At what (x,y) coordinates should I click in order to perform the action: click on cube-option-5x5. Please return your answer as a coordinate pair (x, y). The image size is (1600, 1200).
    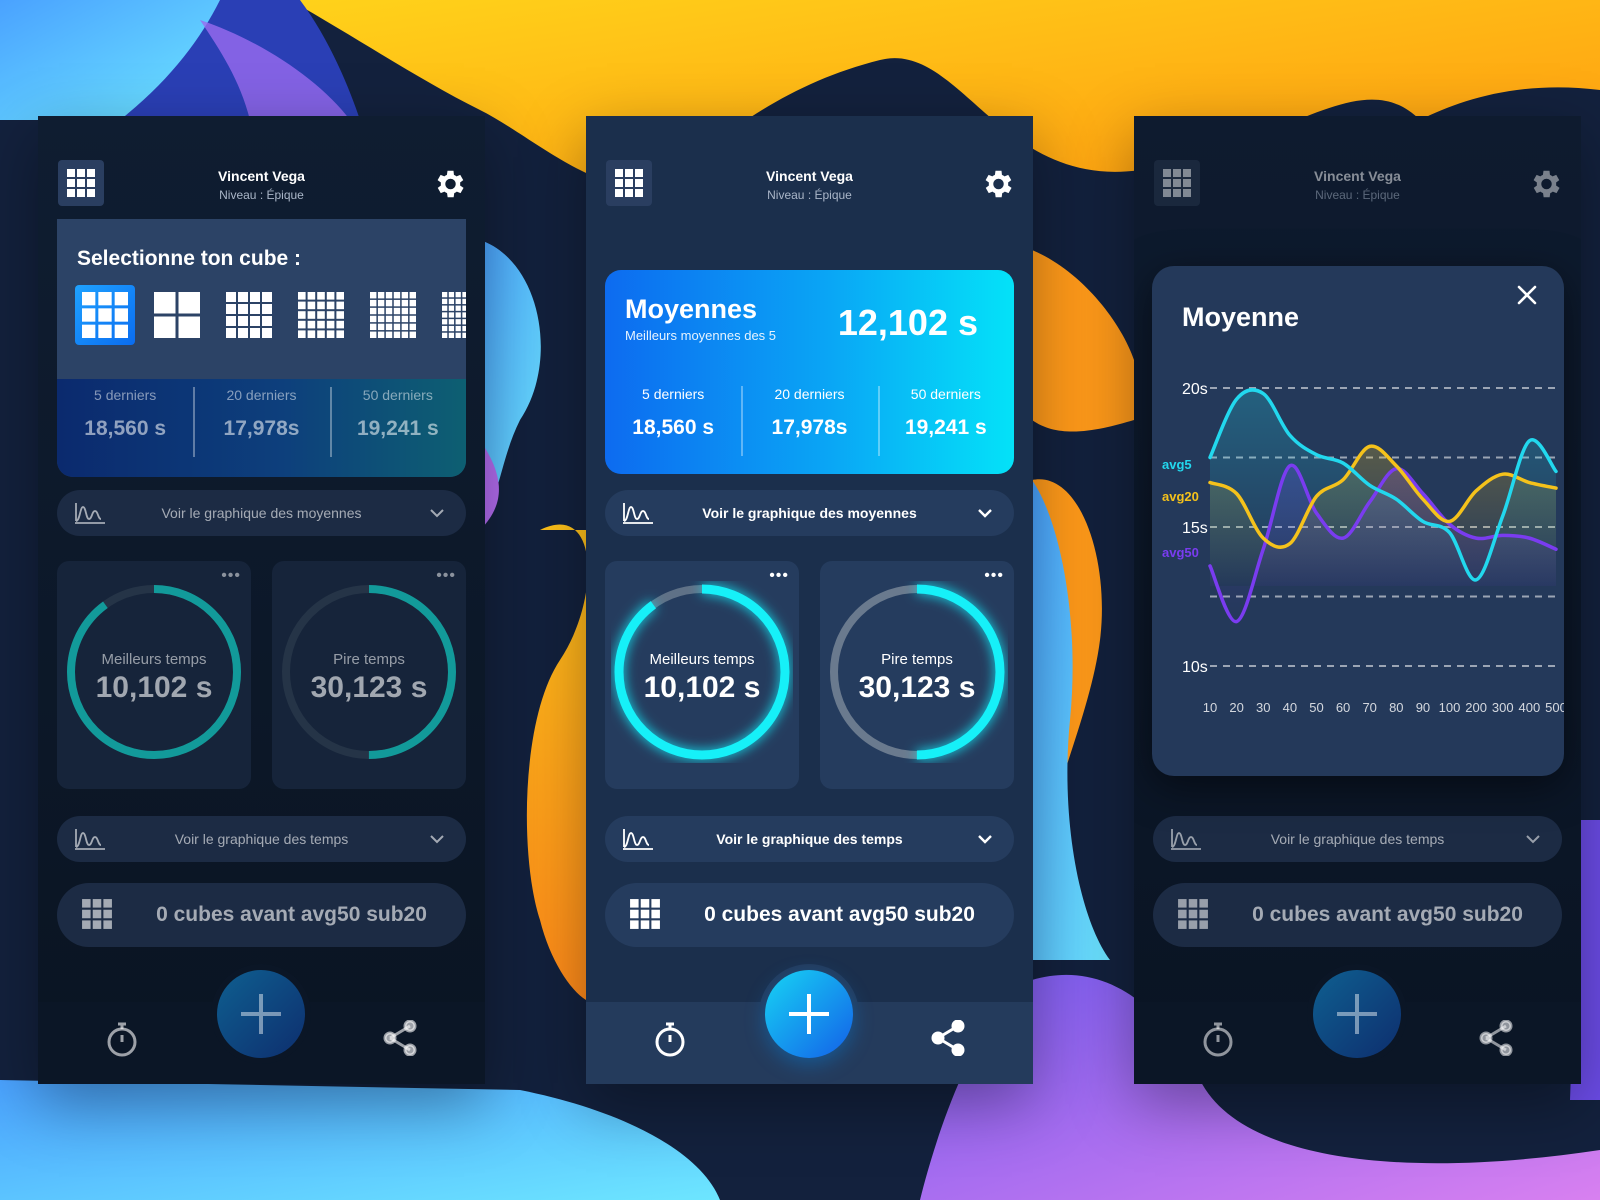
    Looking at the image, I should click on (321, 315).